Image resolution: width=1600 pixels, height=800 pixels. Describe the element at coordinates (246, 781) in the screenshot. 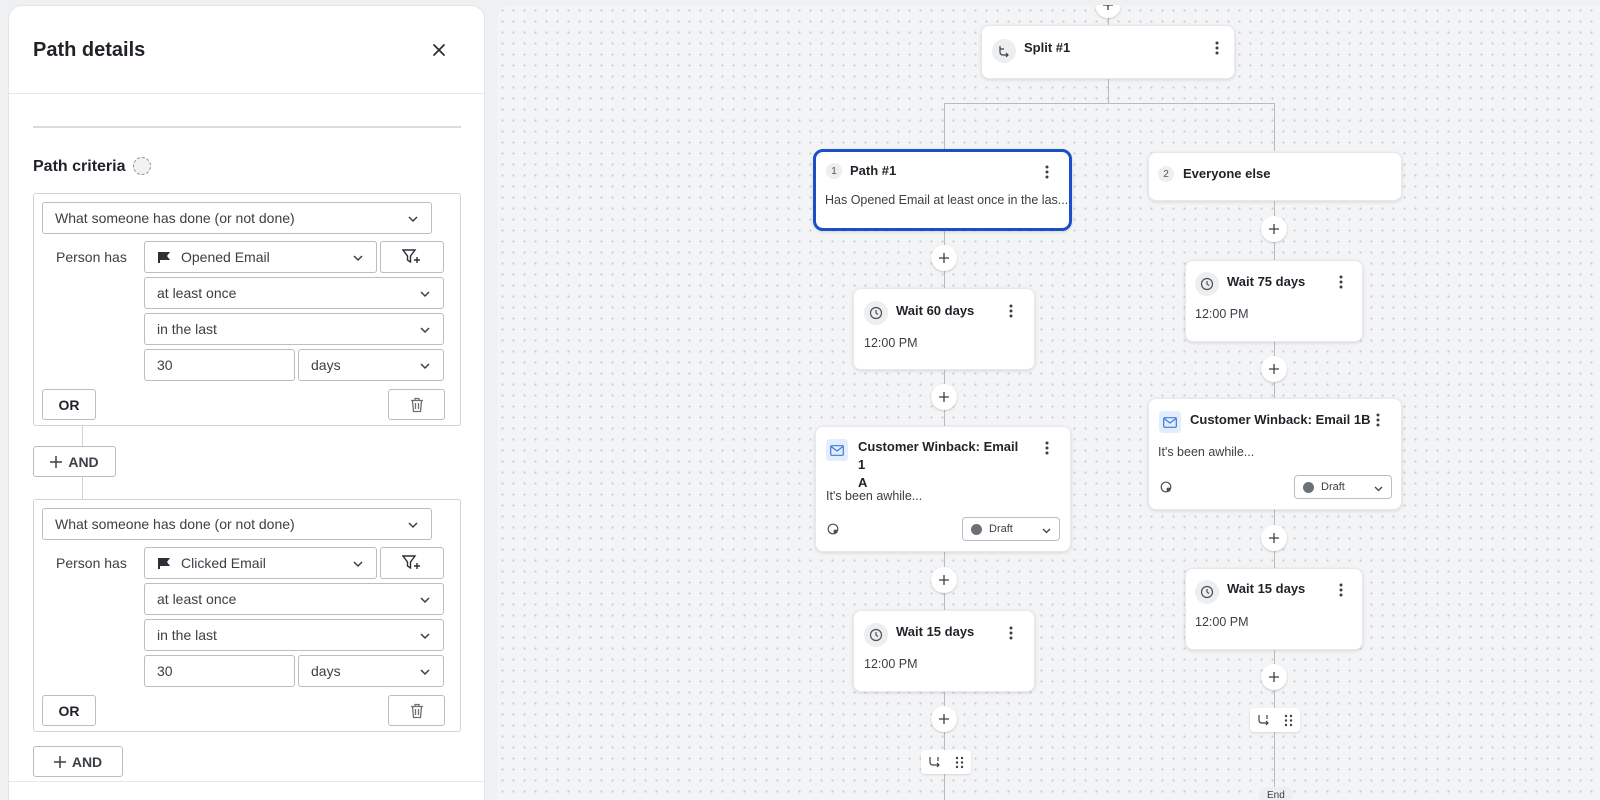

I see `footer-divider` at that location.